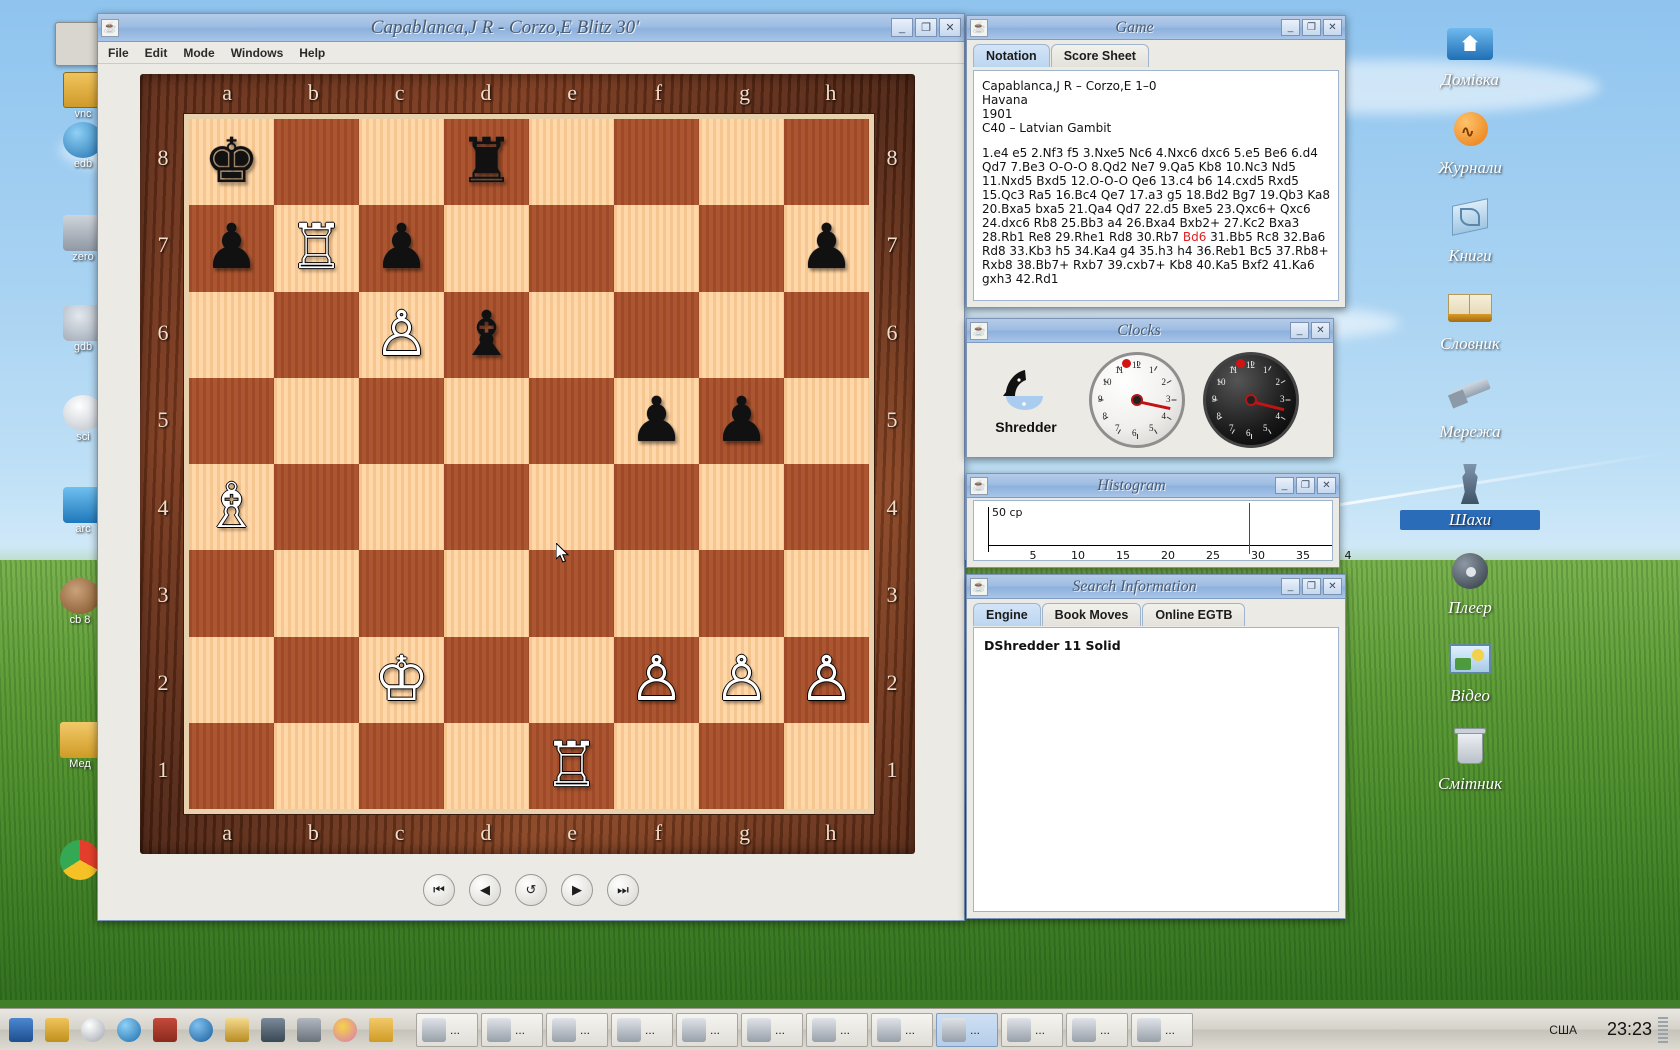 The width and height of the screenshot is (1680, 1050). What do you see at coordinates (571, 765) in the screenshot?
I see `board-square-e1: ♖` at bounding box center [571, 765].